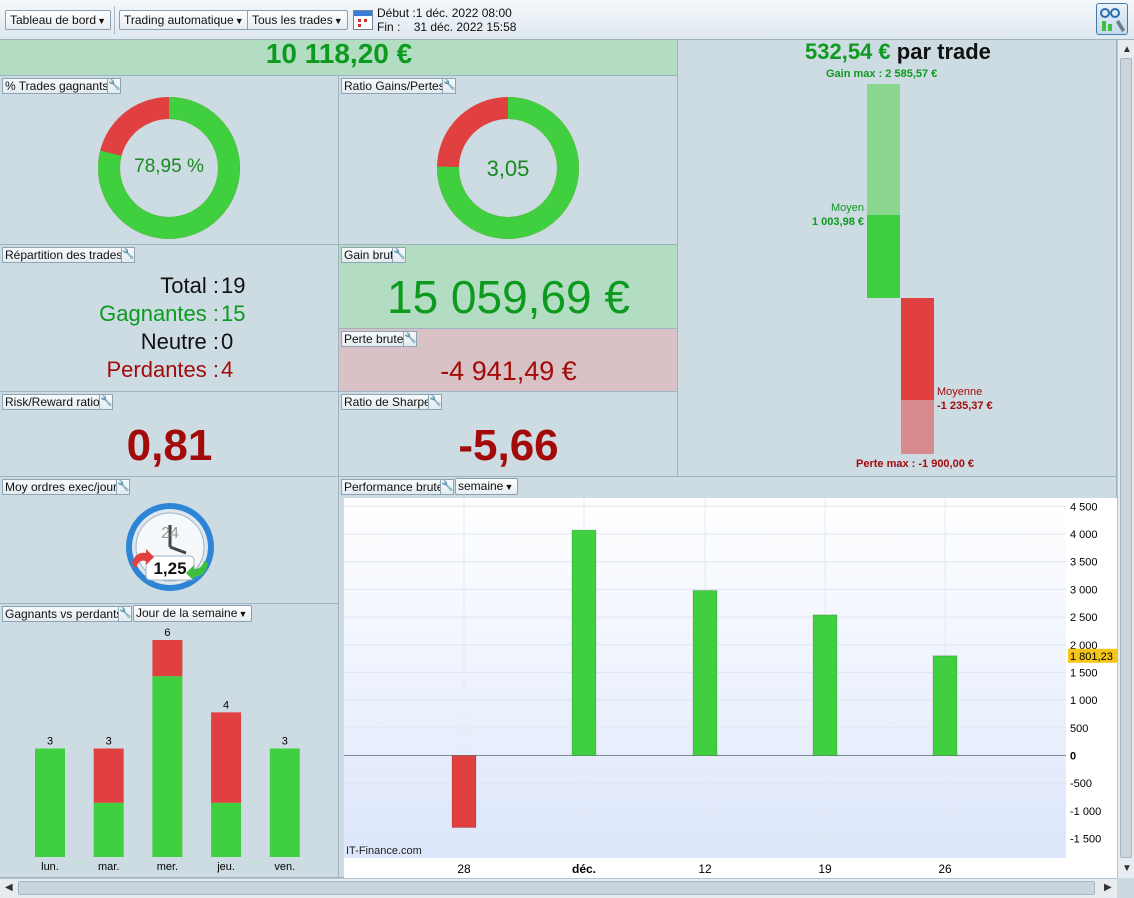 The height and width of the screenshot is (898, 1134). I want to click on y-axis-area, so click(1091, 688).